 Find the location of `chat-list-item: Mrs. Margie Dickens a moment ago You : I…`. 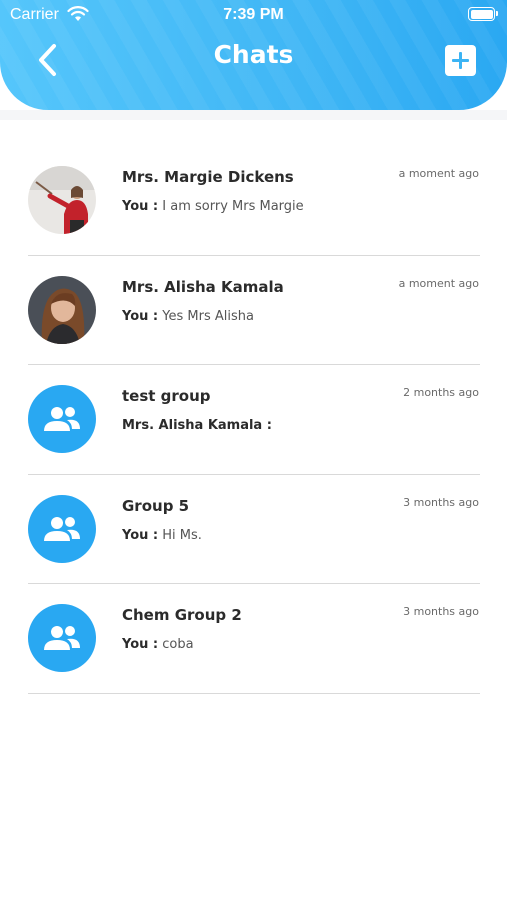

chat-list-item: Mrs. Margie Dickens a moment ago You : I… is located at coordinates (254, 201).